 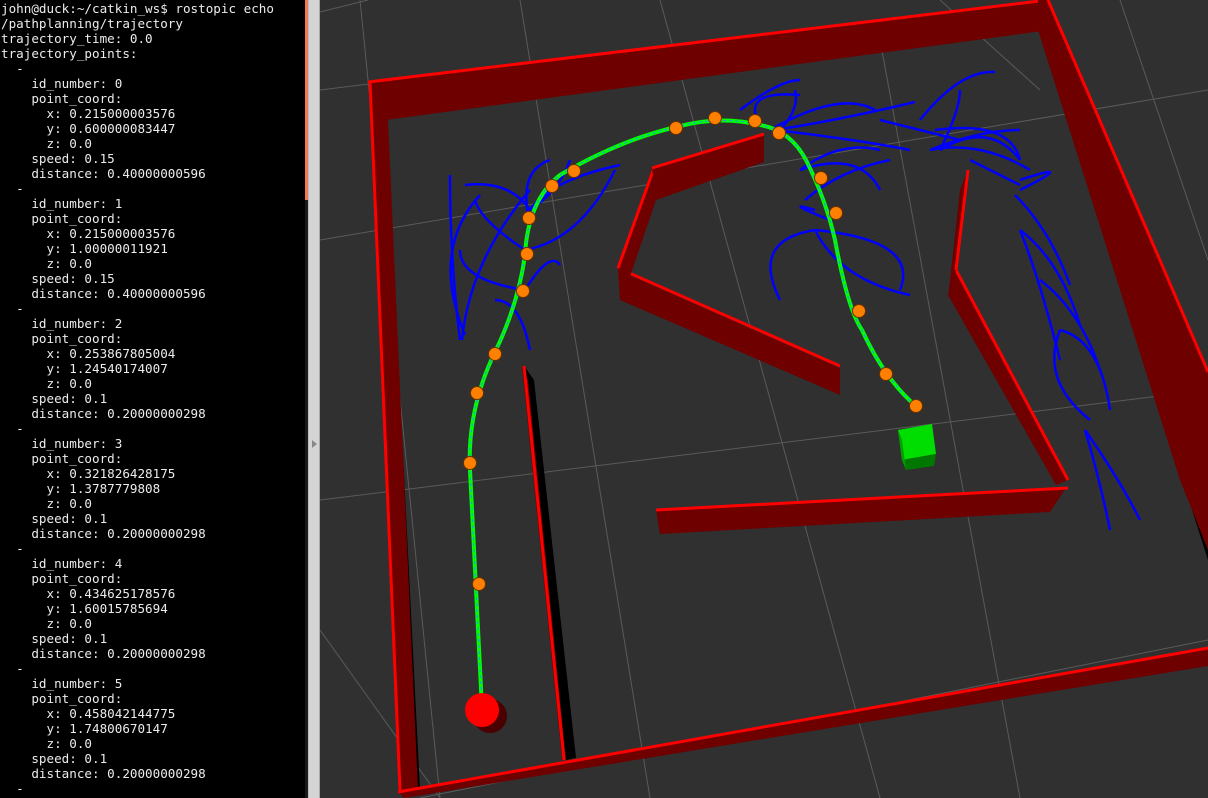 What do you see at coordinates (544, 563) in the screenshot?
I see `wall-inner-left-top-edge` at bounding box center [544, 563].